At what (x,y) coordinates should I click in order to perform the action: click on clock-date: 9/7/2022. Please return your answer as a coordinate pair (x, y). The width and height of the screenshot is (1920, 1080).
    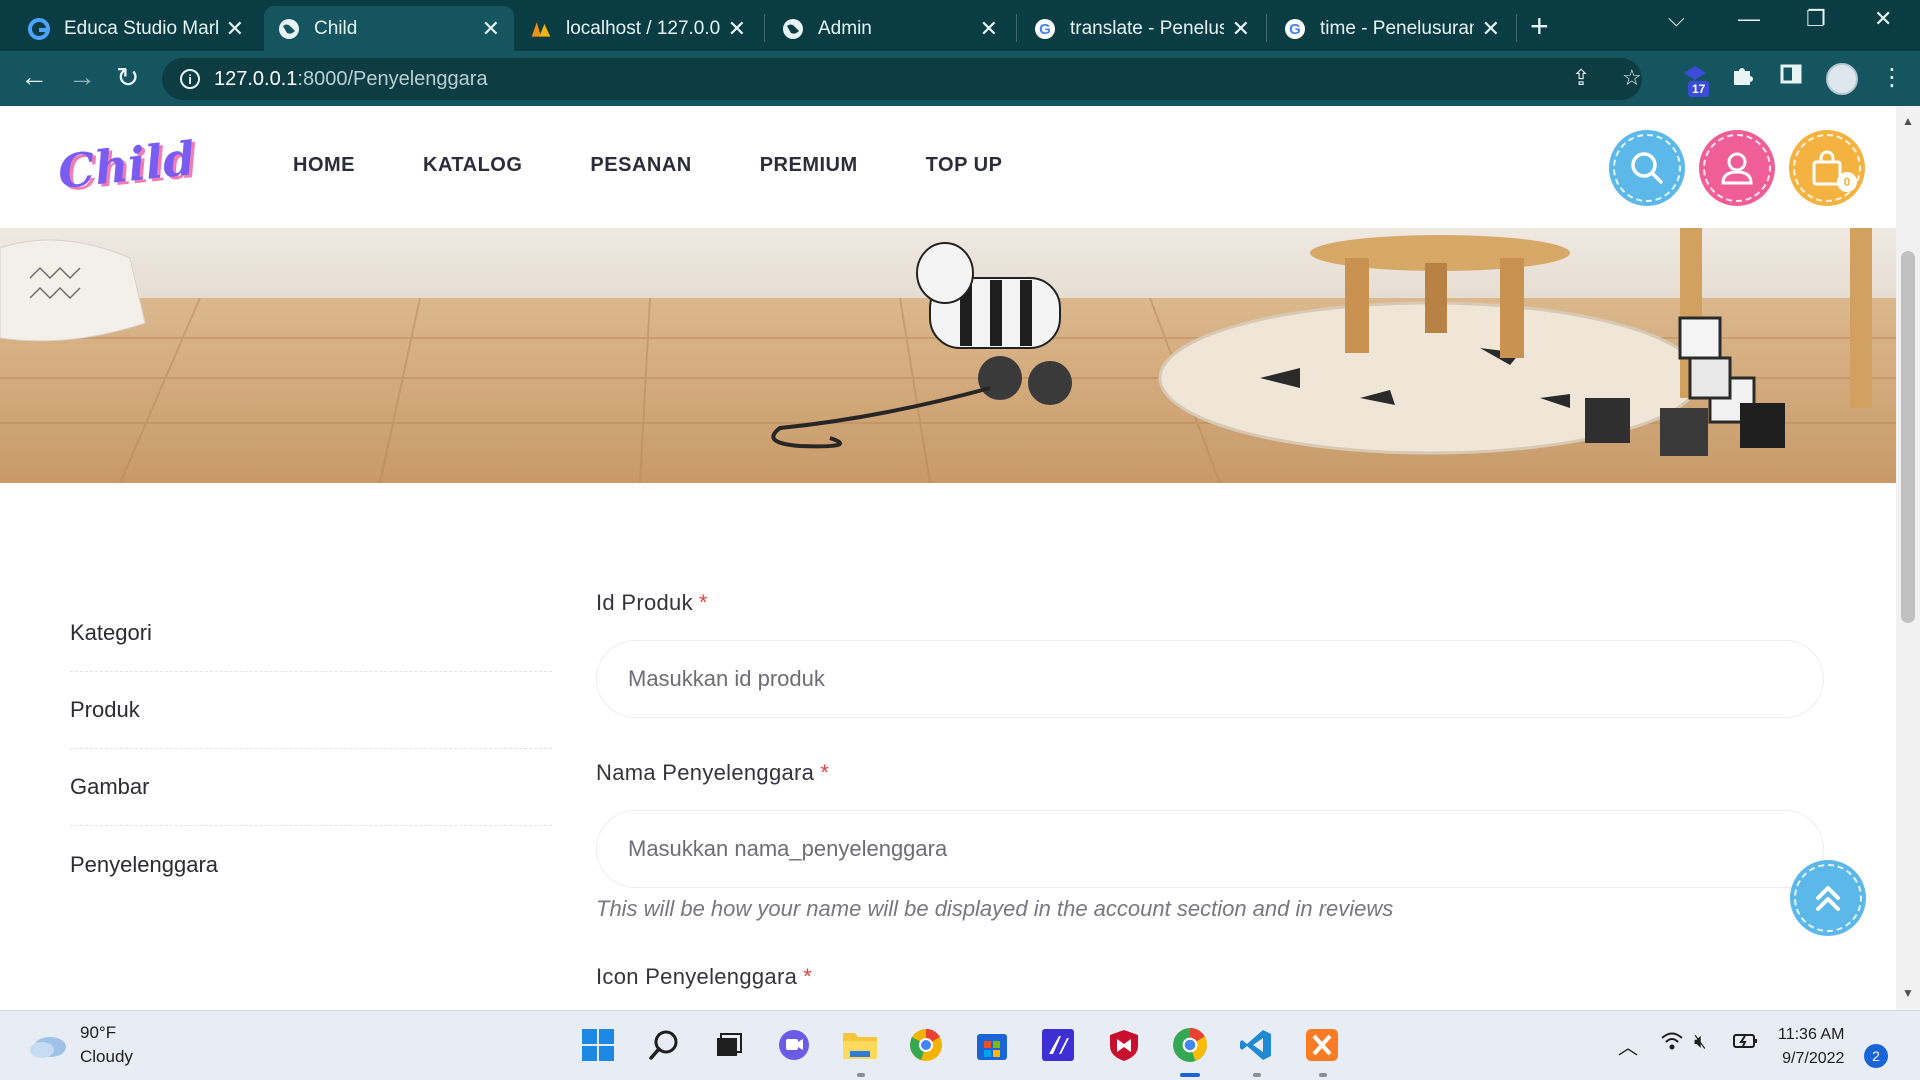
    Looking at the image, I should click on (1813, 1058).